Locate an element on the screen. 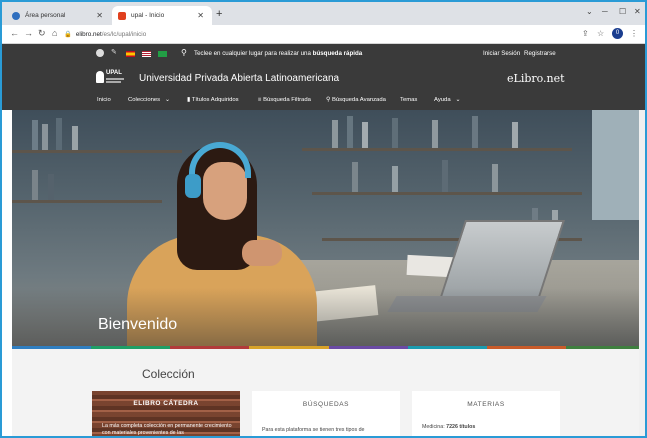 This screenshot has height=438, width=647. card-materias: MATERIAS Medicina: 7226 títulos is located at coordinates (486, 413).